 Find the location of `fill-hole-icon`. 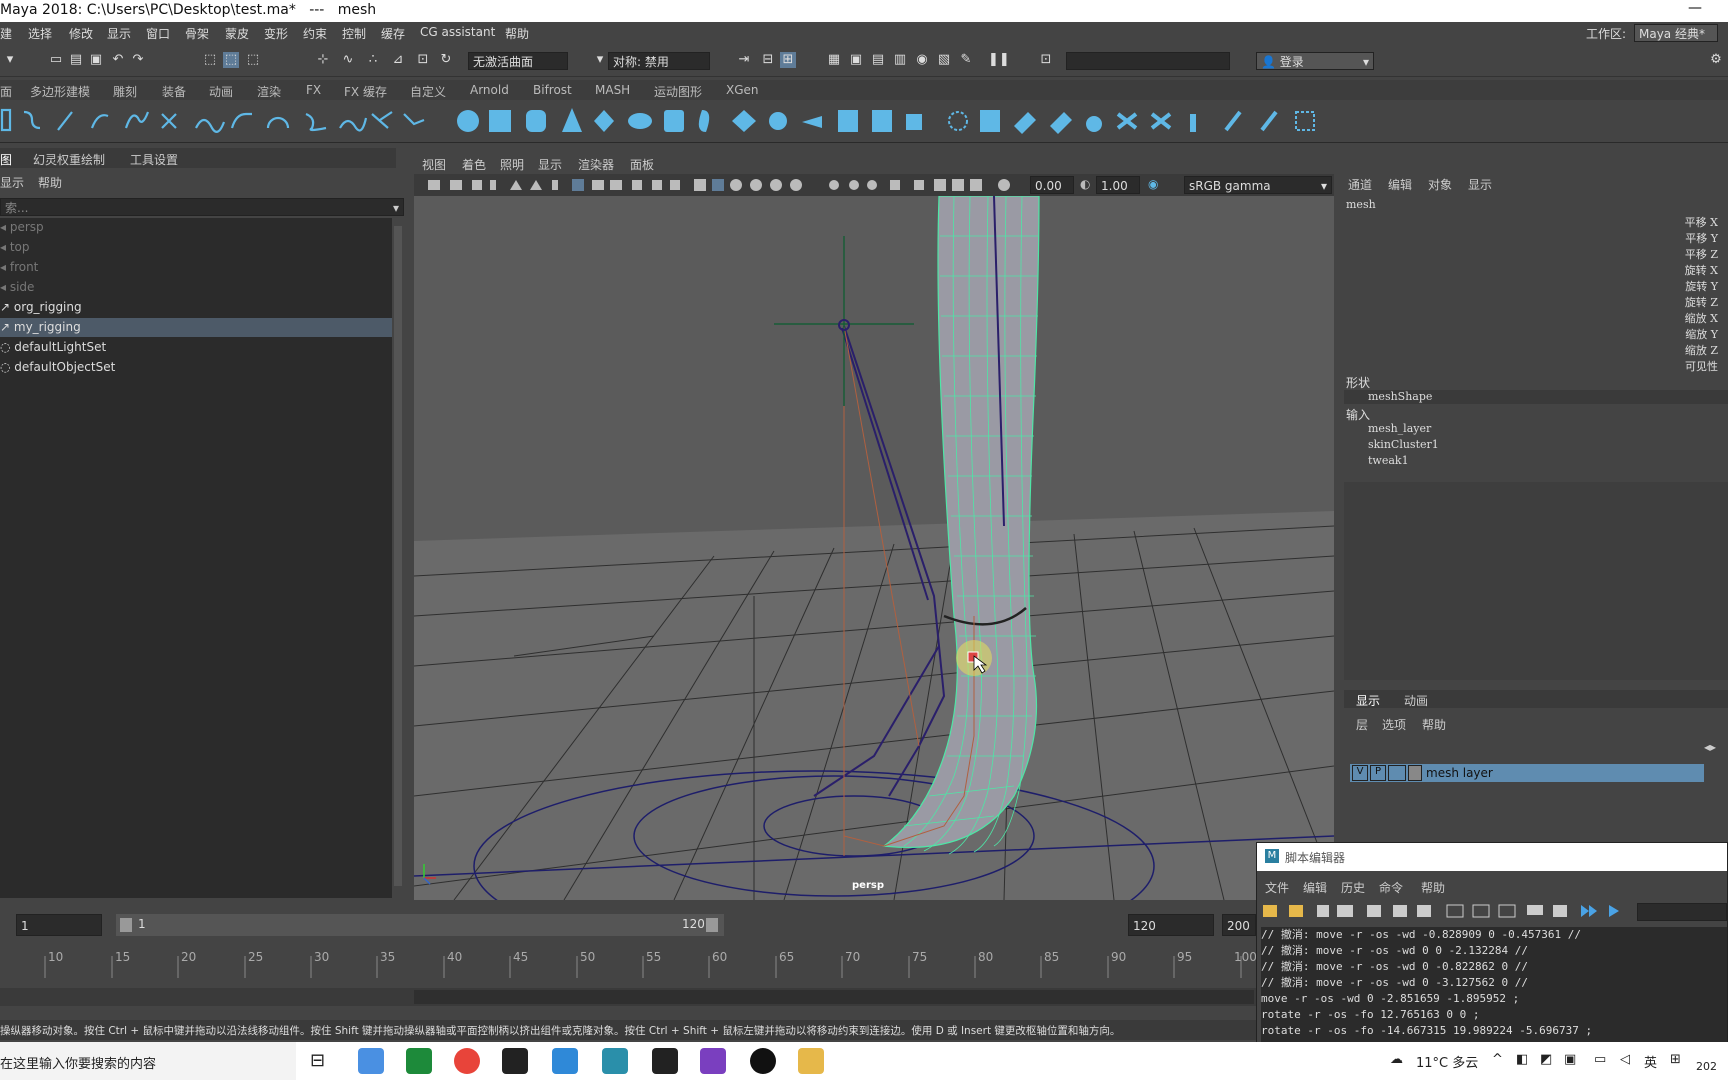

fill-hole-icon is located at coordinates (1061, 123).